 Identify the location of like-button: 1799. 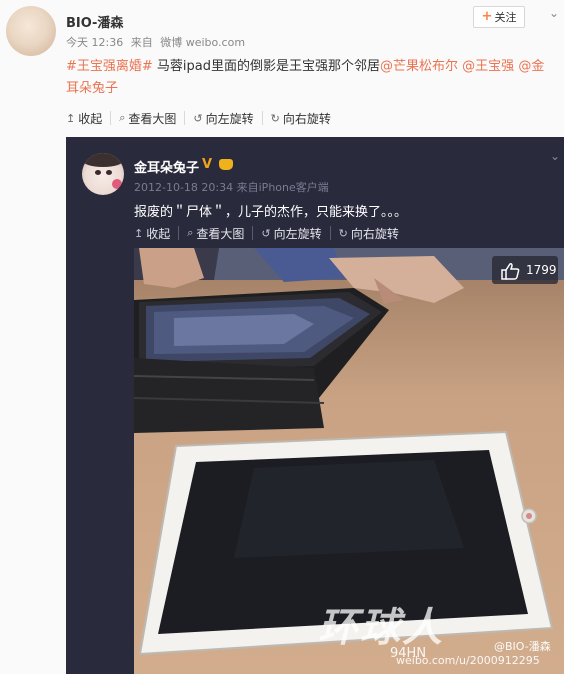
(525, 270).